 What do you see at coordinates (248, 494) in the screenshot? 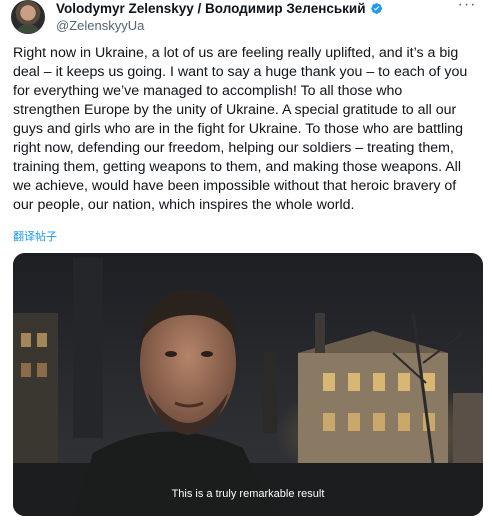
I see `video-caption: This is a truly remarkable result` at bounding box center [248, 494].